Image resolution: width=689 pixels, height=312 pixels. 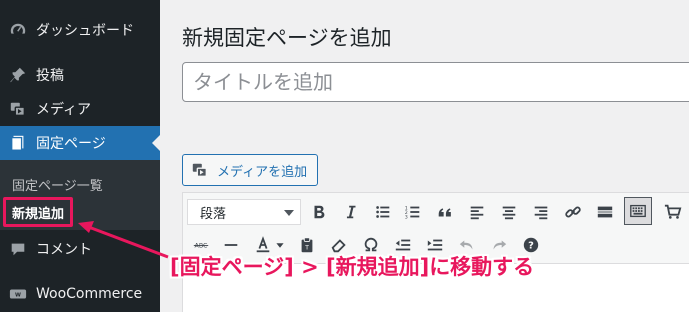 What do you see at coordinates (57, 184) in the screenshot?
I see `submenu-item-all-pages: 固定ページ一覧` at bounding box center [57, 184].